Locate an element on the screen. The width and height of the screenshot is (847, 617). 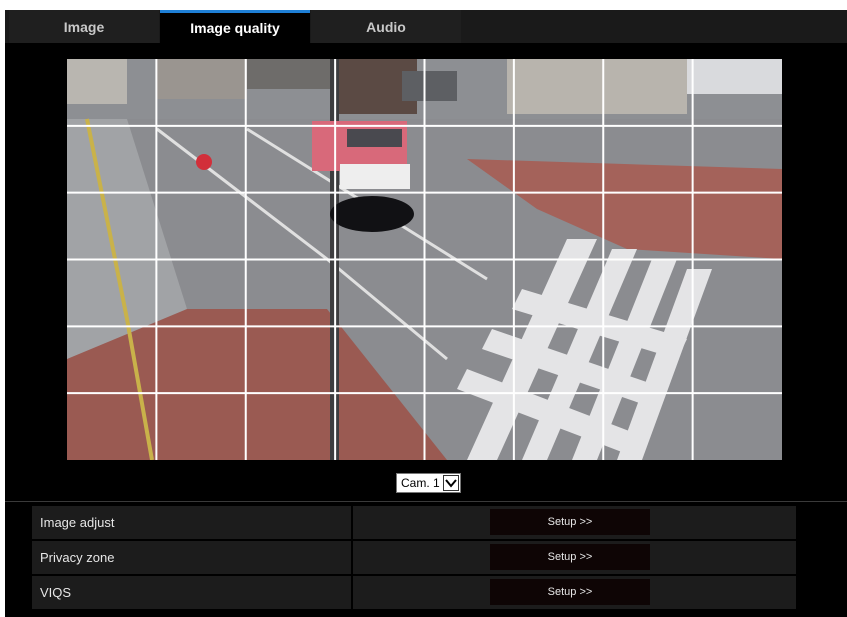
settings-row-viqs: VIQS Setup >> is located at coordinates (414, 592).